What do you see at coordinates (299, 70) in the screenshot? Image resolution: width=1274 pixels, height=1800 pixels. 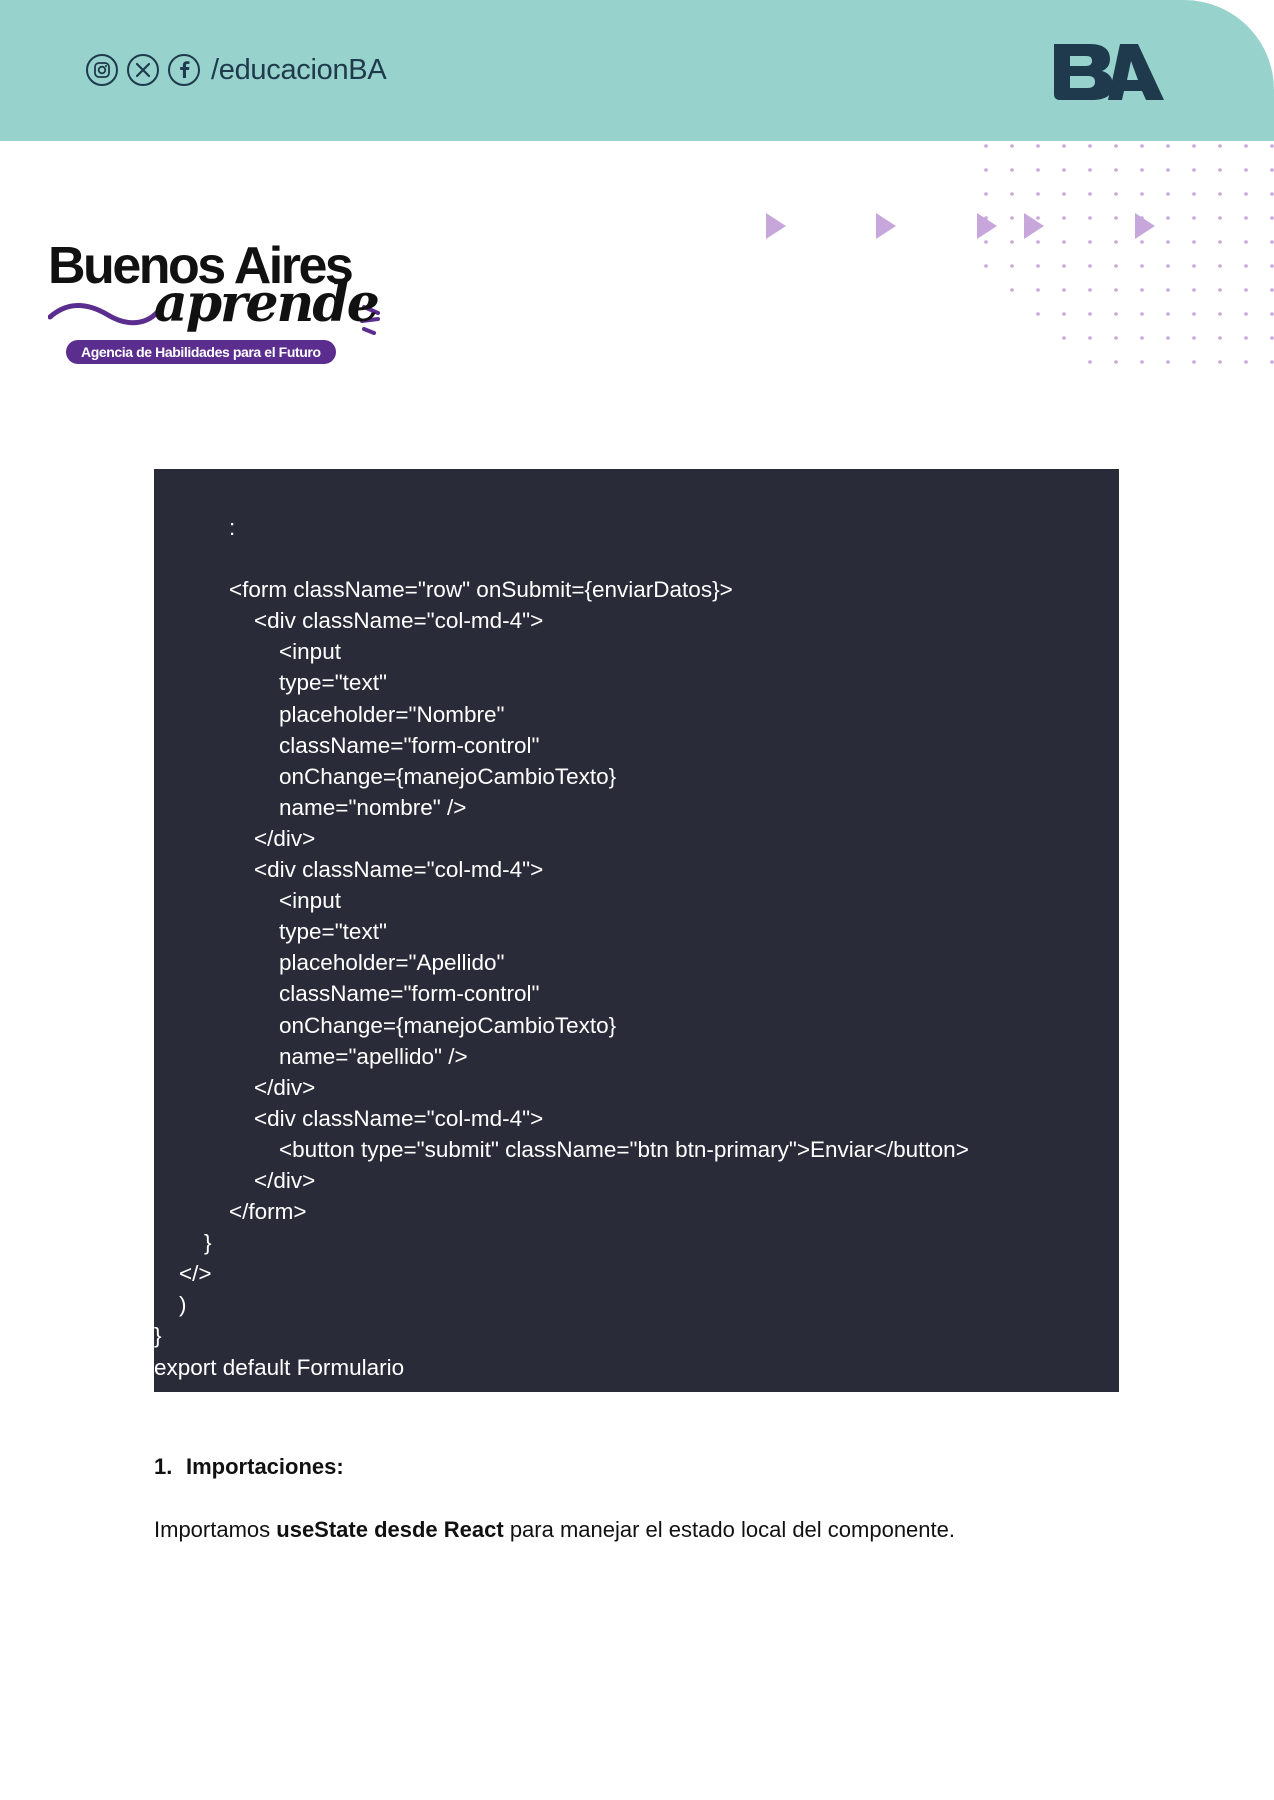 I see `social-handle: /educacionBA` at bounding box center [299, 70].